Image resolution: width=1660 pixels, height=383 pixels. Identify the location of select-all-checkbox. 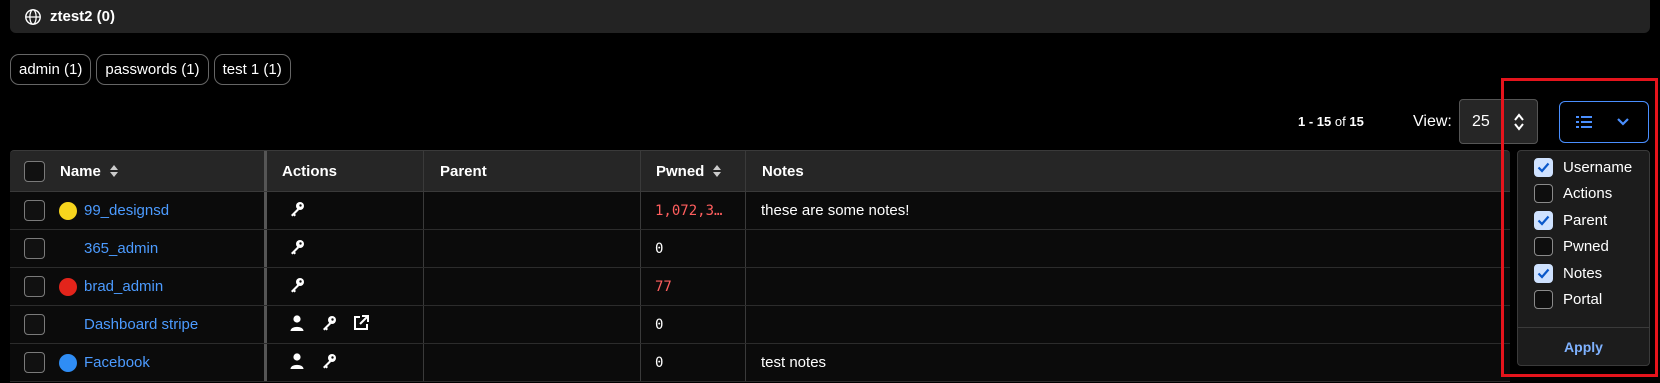
(34, 171).